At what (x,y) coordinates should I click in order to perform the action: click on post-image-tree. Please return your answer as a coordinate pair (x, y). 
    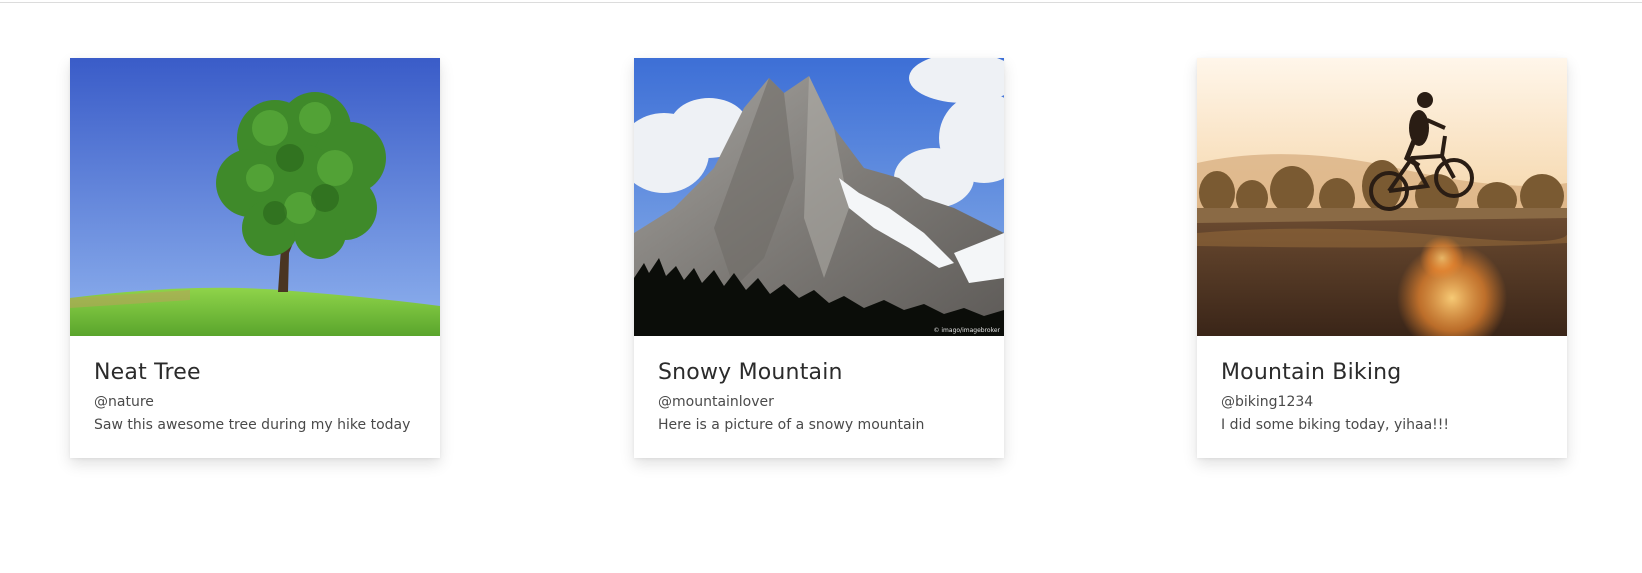
    Looking at the image, I should click on (255, 197).